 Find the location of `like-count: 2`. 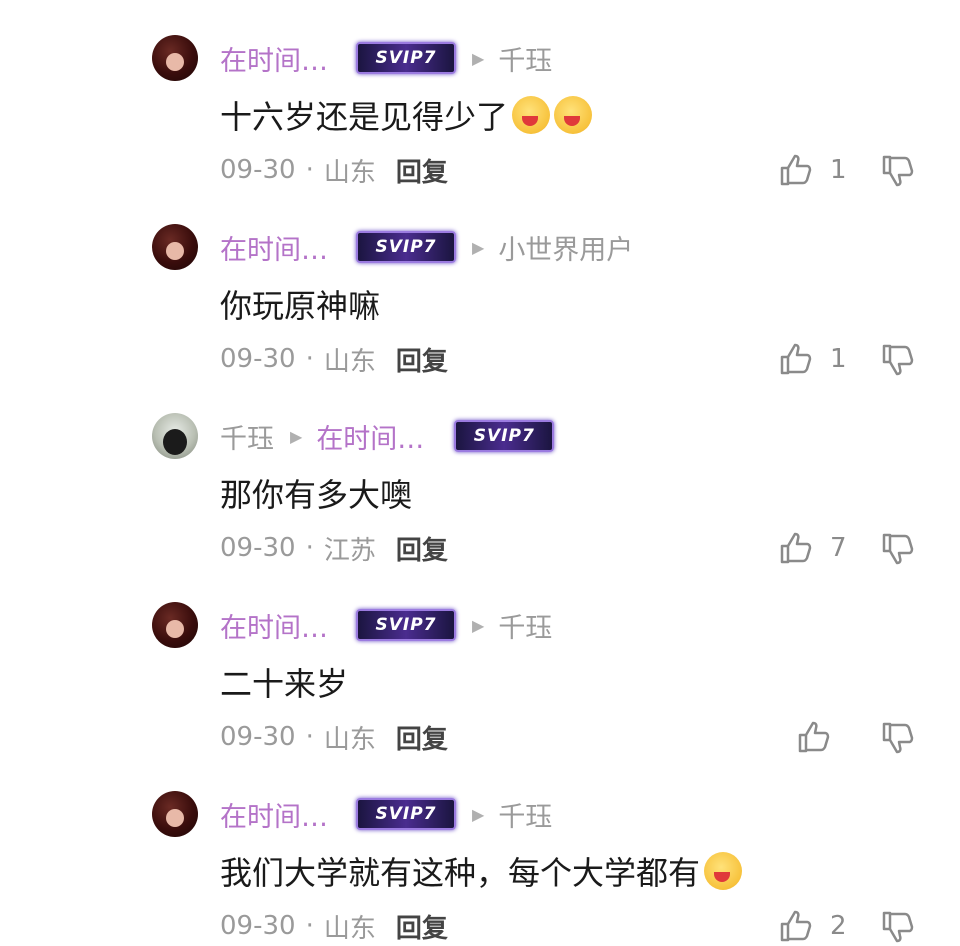

like-count: 2 is located at coordinates (838, 926).